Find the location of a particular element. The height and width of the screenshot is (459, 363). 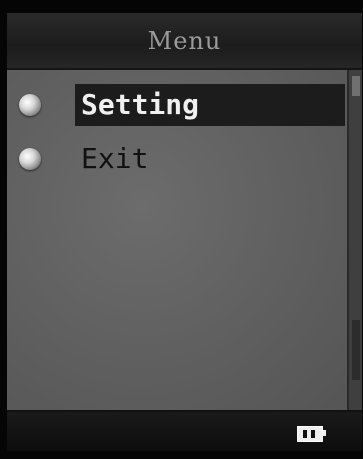

scroll-track-marker is located at coordinates (356, 350).